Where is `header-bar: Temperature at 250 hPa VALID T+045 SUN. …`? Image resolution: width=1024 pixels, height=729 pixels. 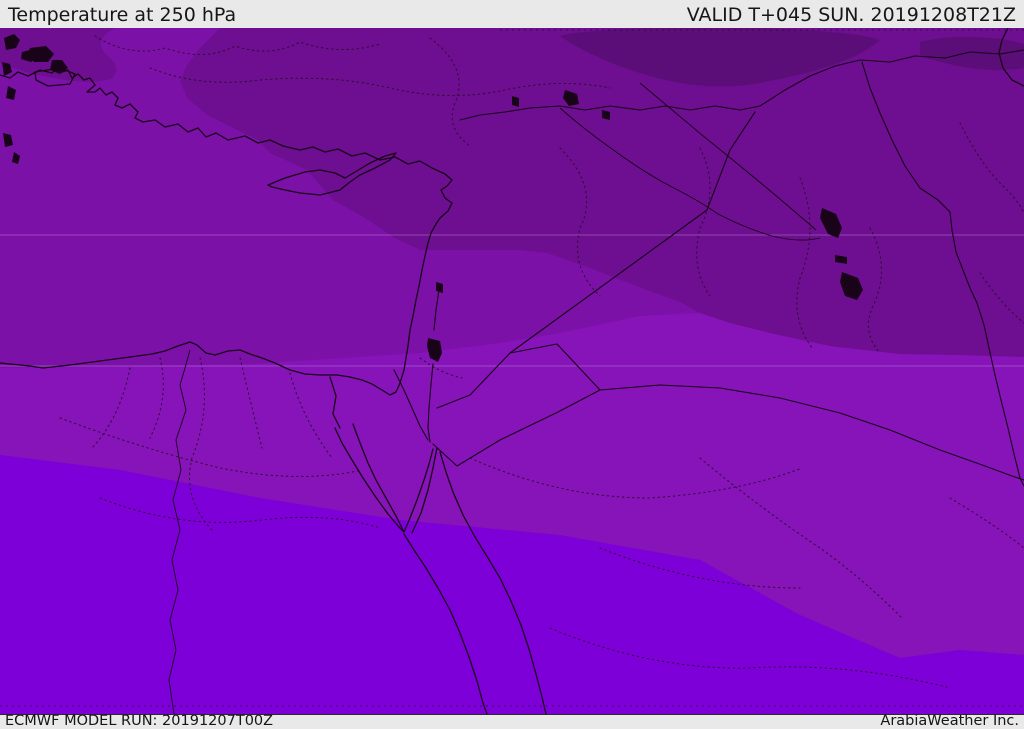
header-bar: Temperature at 250 hPa VALID T+045 SUN. … is located at coordinates (512, 14).